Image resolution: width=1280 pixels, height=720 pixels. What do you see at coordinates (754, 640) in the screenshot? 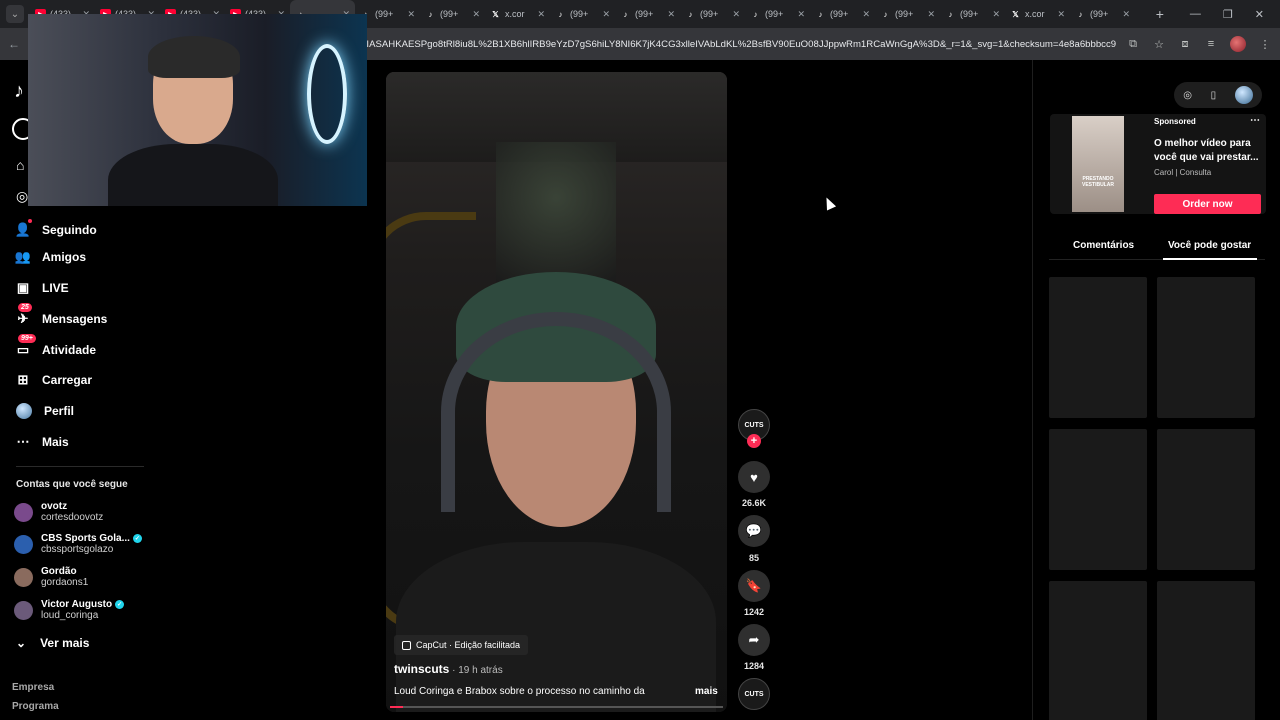
I see `share-button: ➦` at bounding box center [754, 640].